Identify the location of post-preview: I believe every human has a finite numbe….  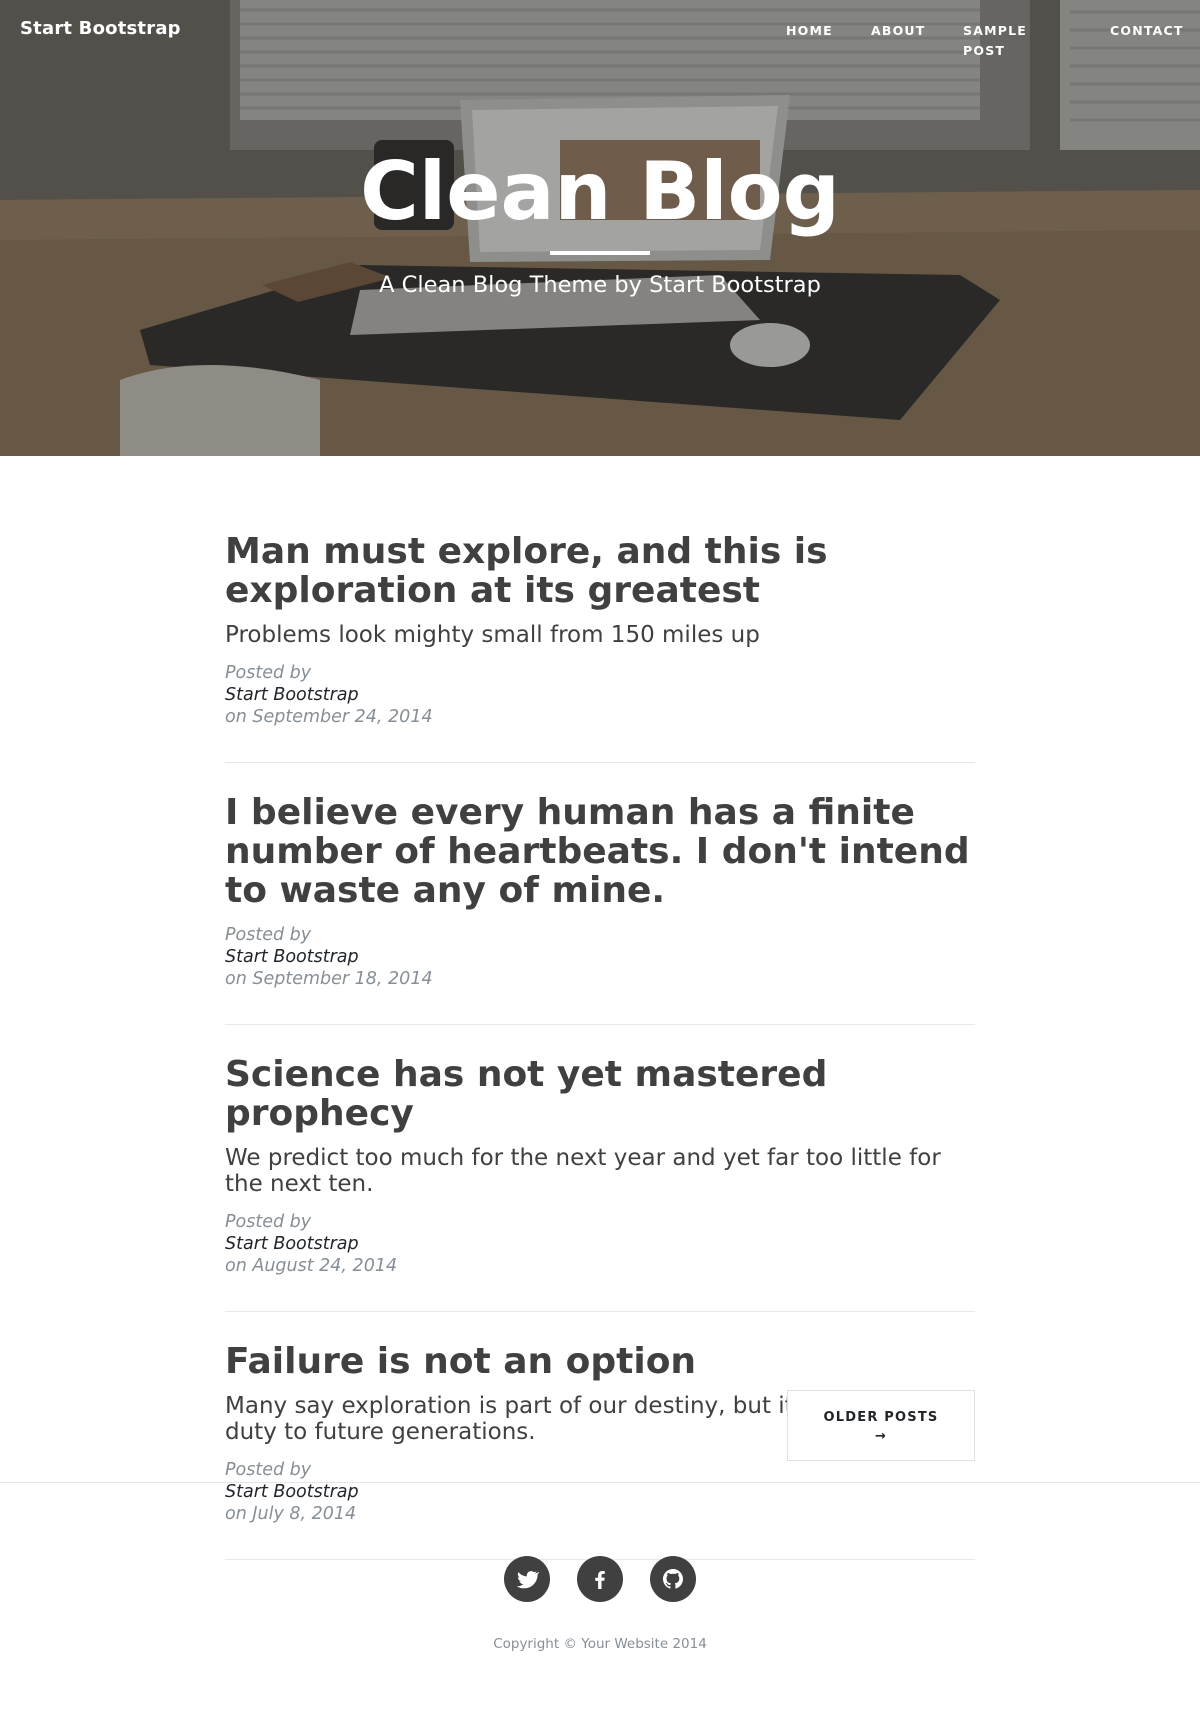
(600, 909).